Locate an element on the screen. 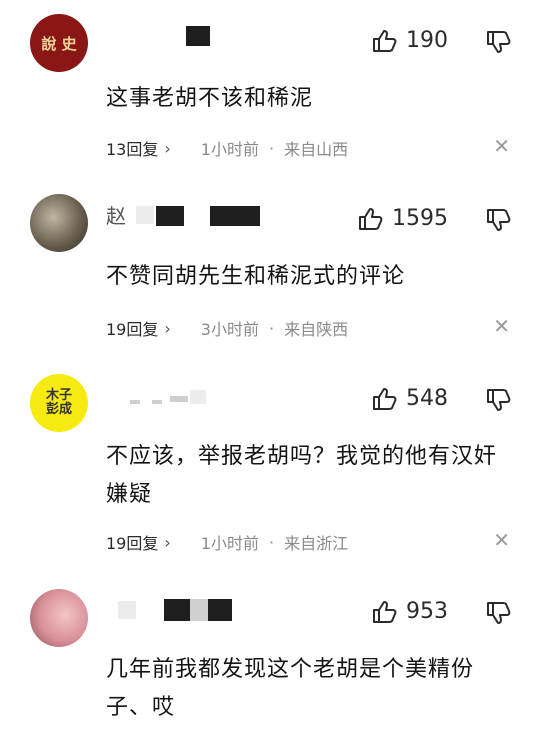  like-button: 1595 is located at coordinates (403, 218).